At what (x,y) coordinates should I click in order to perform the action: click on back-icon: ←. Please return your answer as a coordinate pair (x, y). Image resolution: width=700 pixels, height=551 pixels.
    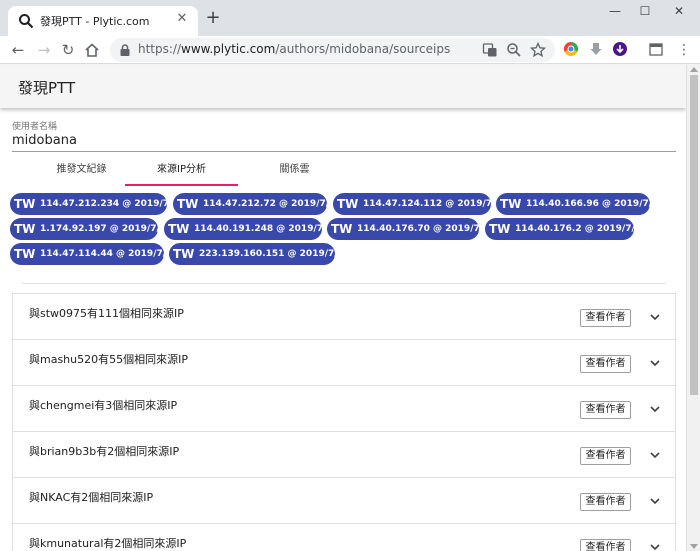
    Looking at the image, I should click on (18, 50).